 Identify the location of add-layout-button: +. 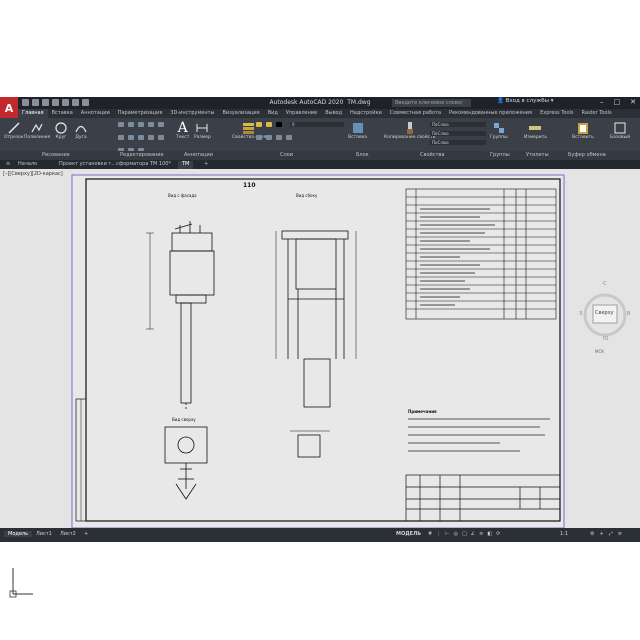
(86, 534).